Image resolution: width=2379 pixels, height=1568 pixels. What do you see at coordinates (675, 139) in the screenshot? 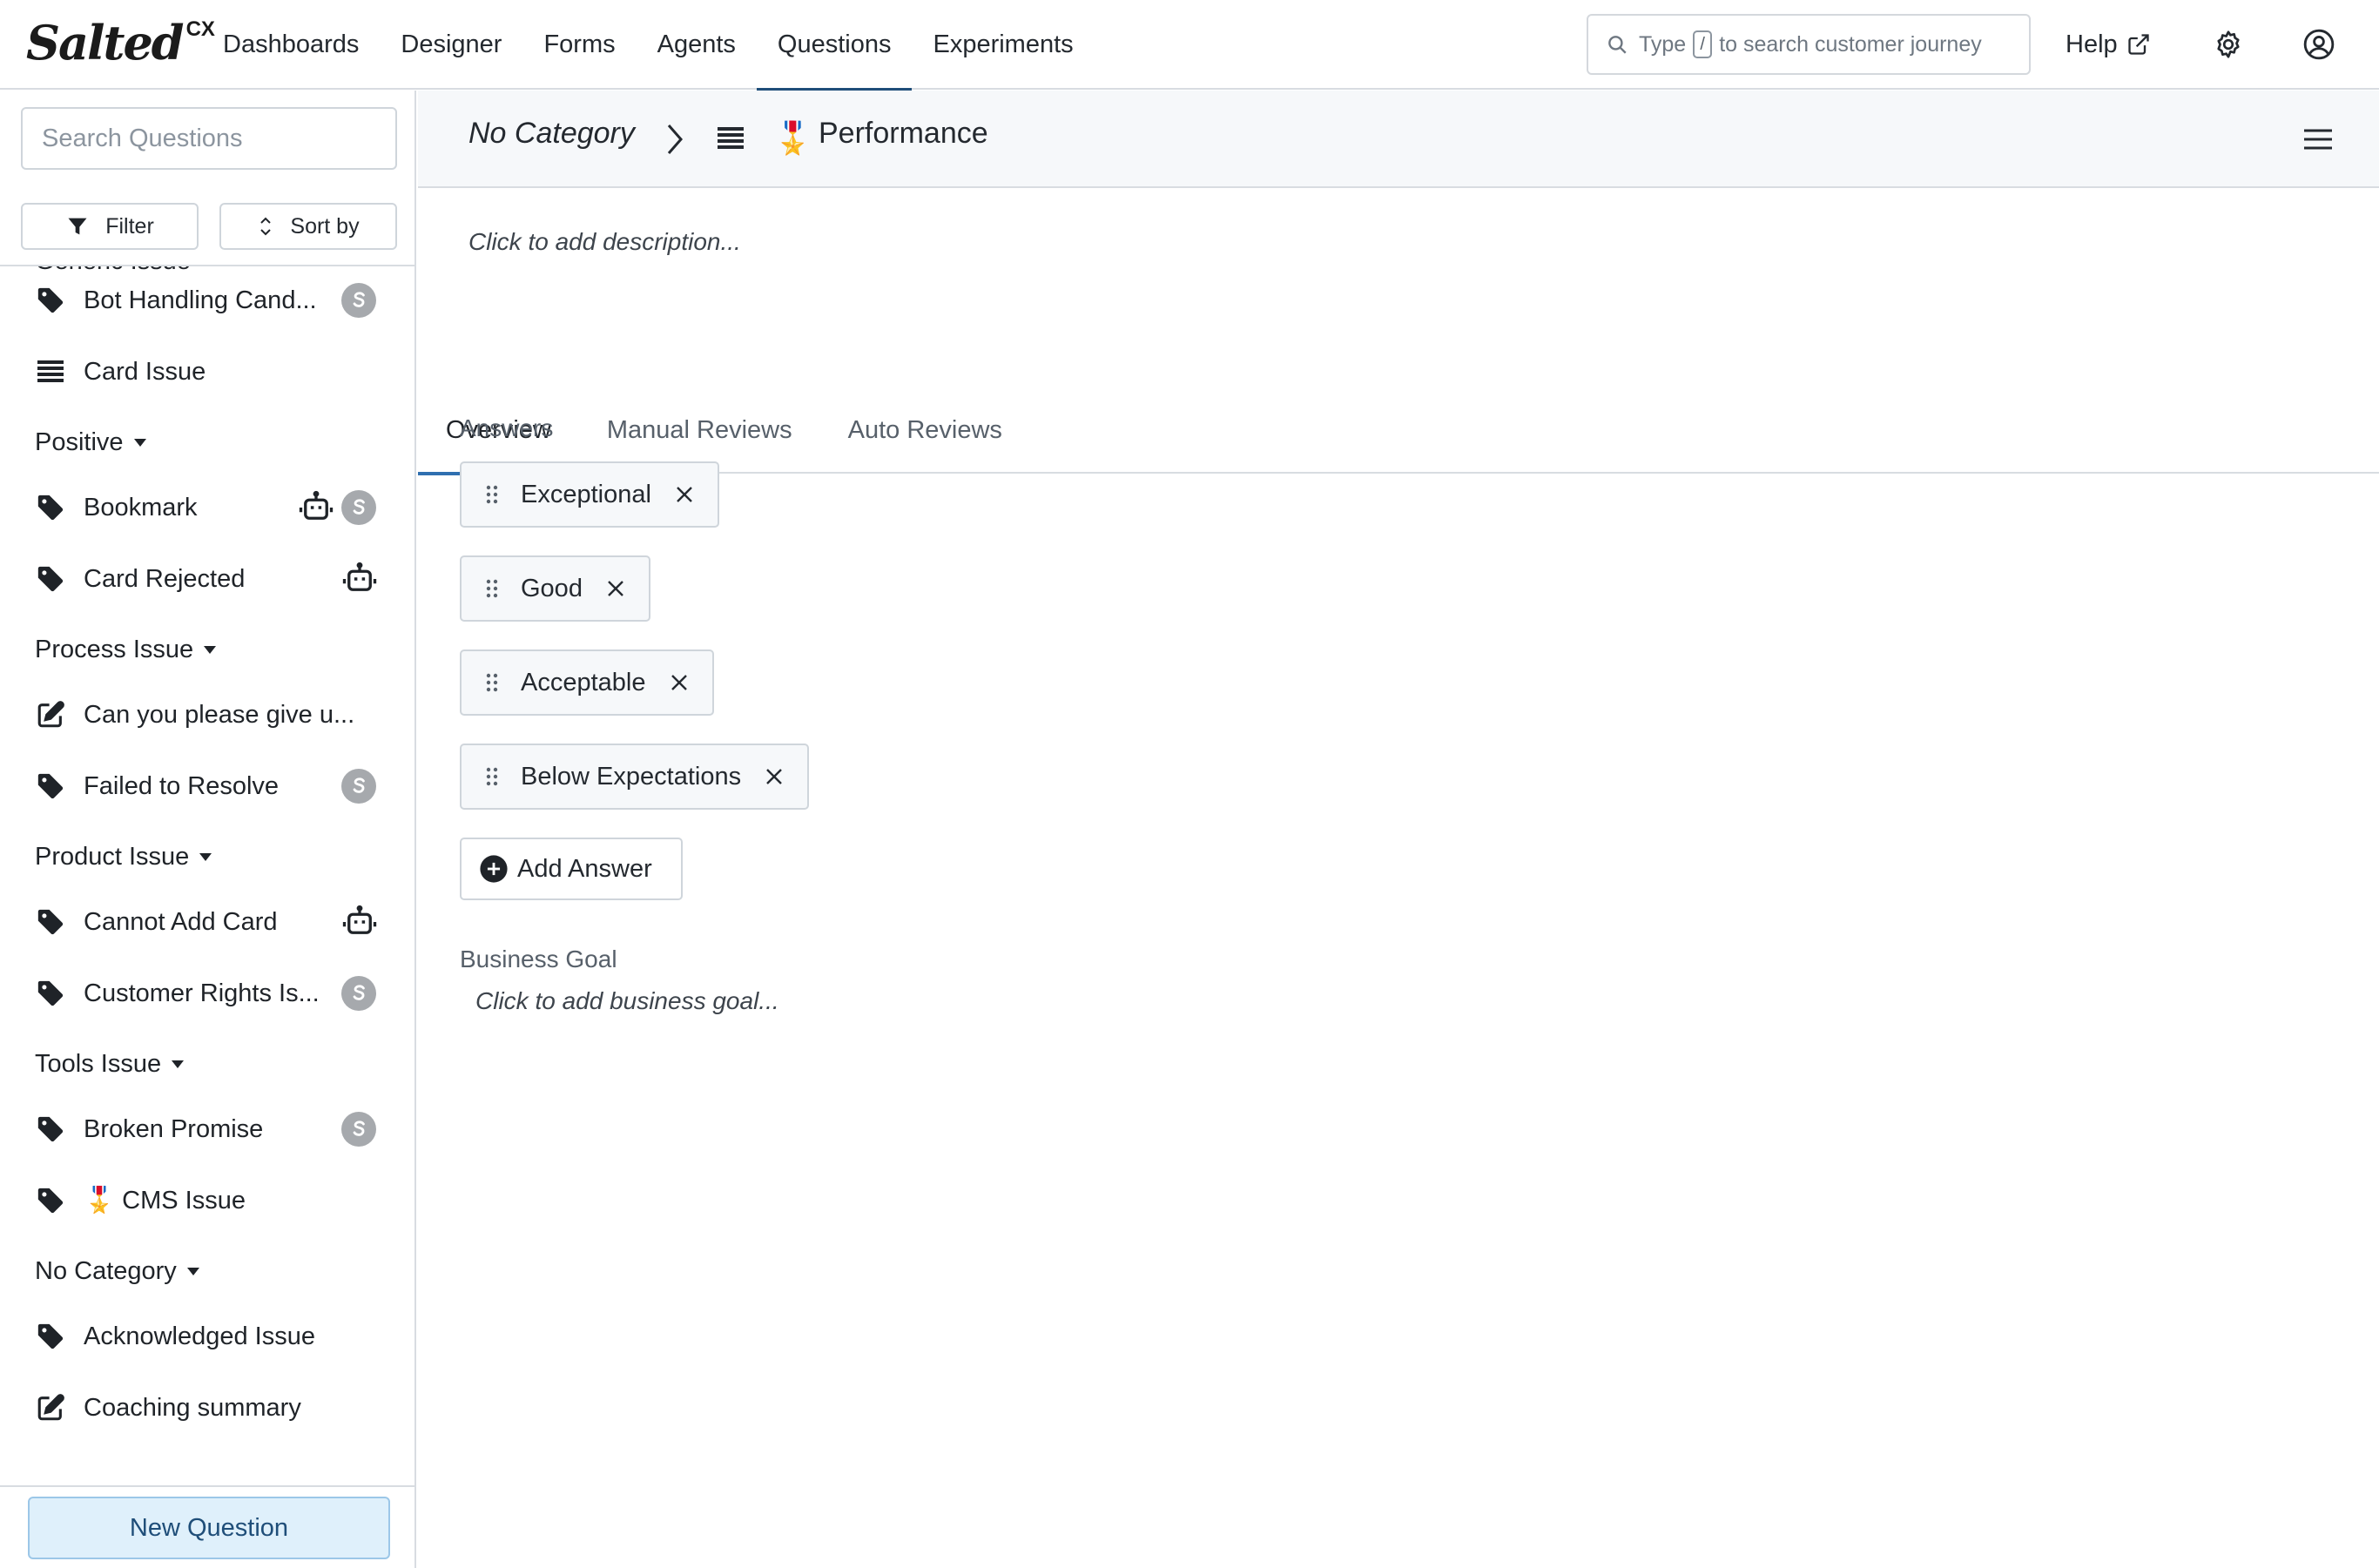
I see `chevron-right-icon` at bounding box center [675, 139].